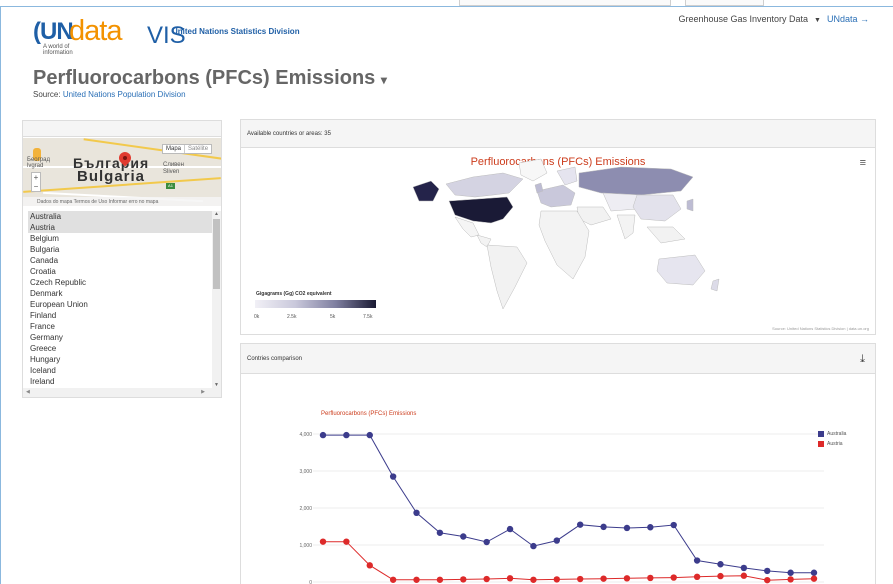 The width and height of the screenshot is (893, 584). What do you see at coordinates (122, 282) in the screenshot?
I see `country-list-item: Czech Republic` at bounding box center [122, 282].